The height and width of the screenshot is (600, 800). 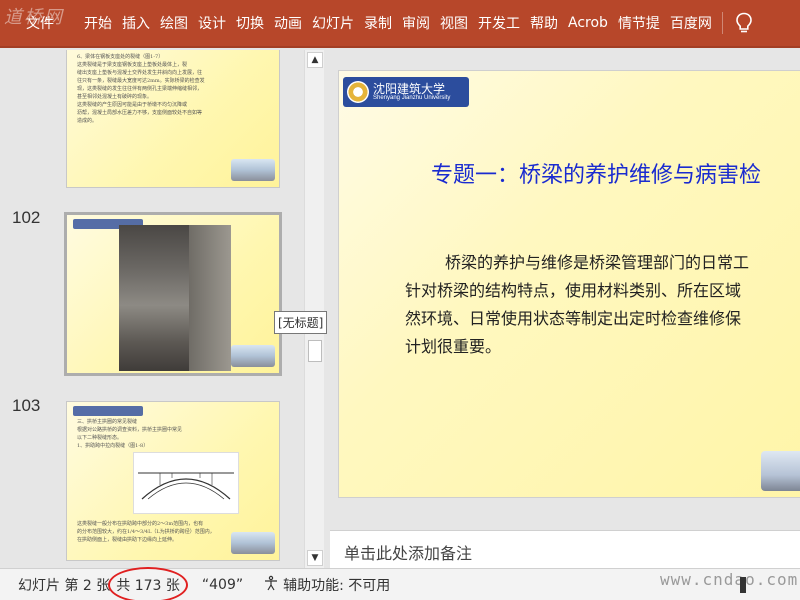 What do you see at coordinates (412, 98) in the screenshot?
I see `university-name-en: Shenyang Jianzhu University` at bounding box center [412, 98].